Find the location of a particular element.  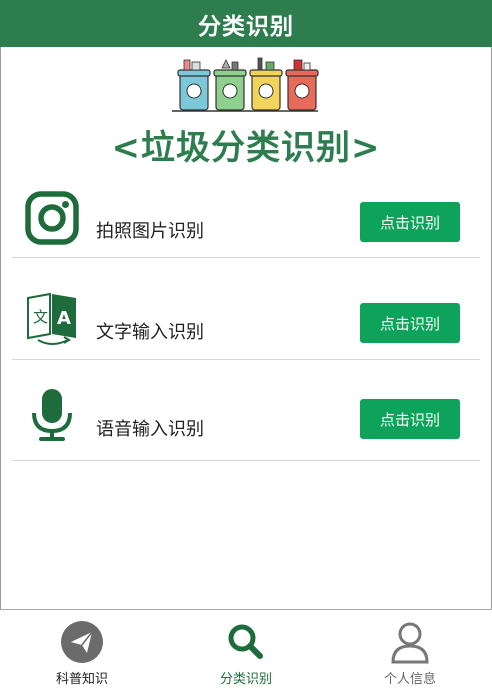

paper-plane-icon is located at coordinates (82, 642).